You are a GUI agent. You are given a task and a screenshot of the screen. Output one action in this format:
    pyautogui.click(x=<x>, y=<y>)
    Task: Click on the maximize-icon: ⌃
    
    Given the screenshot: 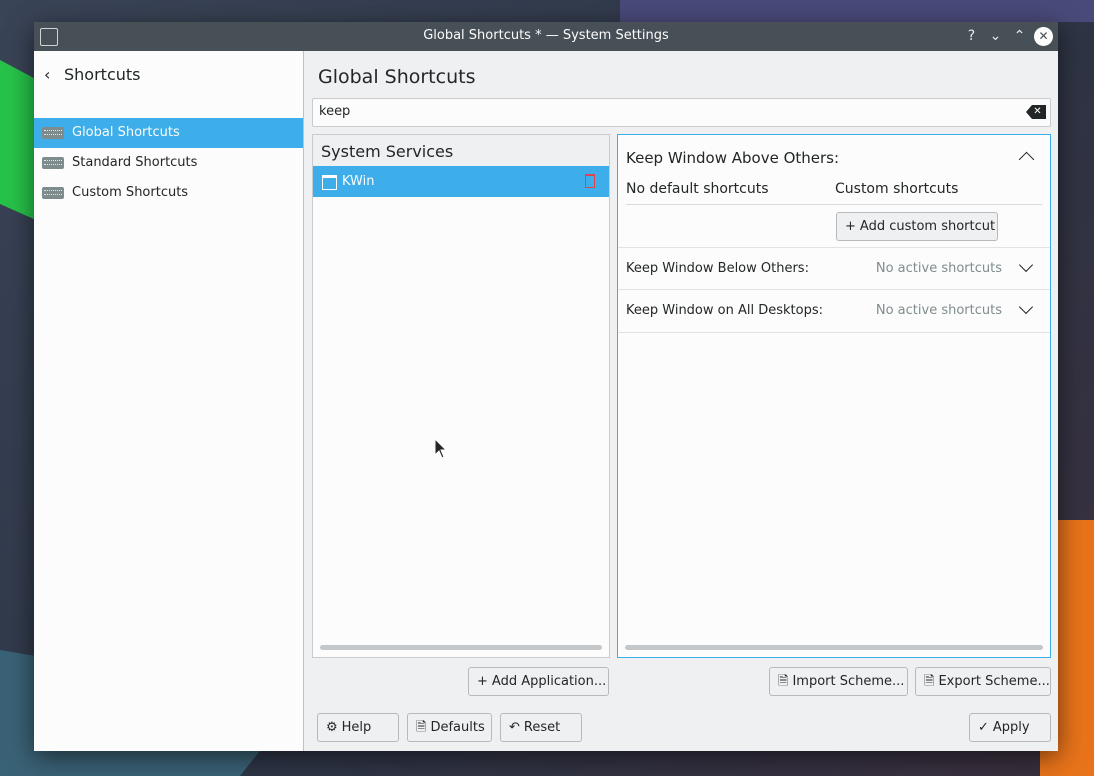 What is the action you would take?
    pyautogui.click(x=1019, y=36)
    